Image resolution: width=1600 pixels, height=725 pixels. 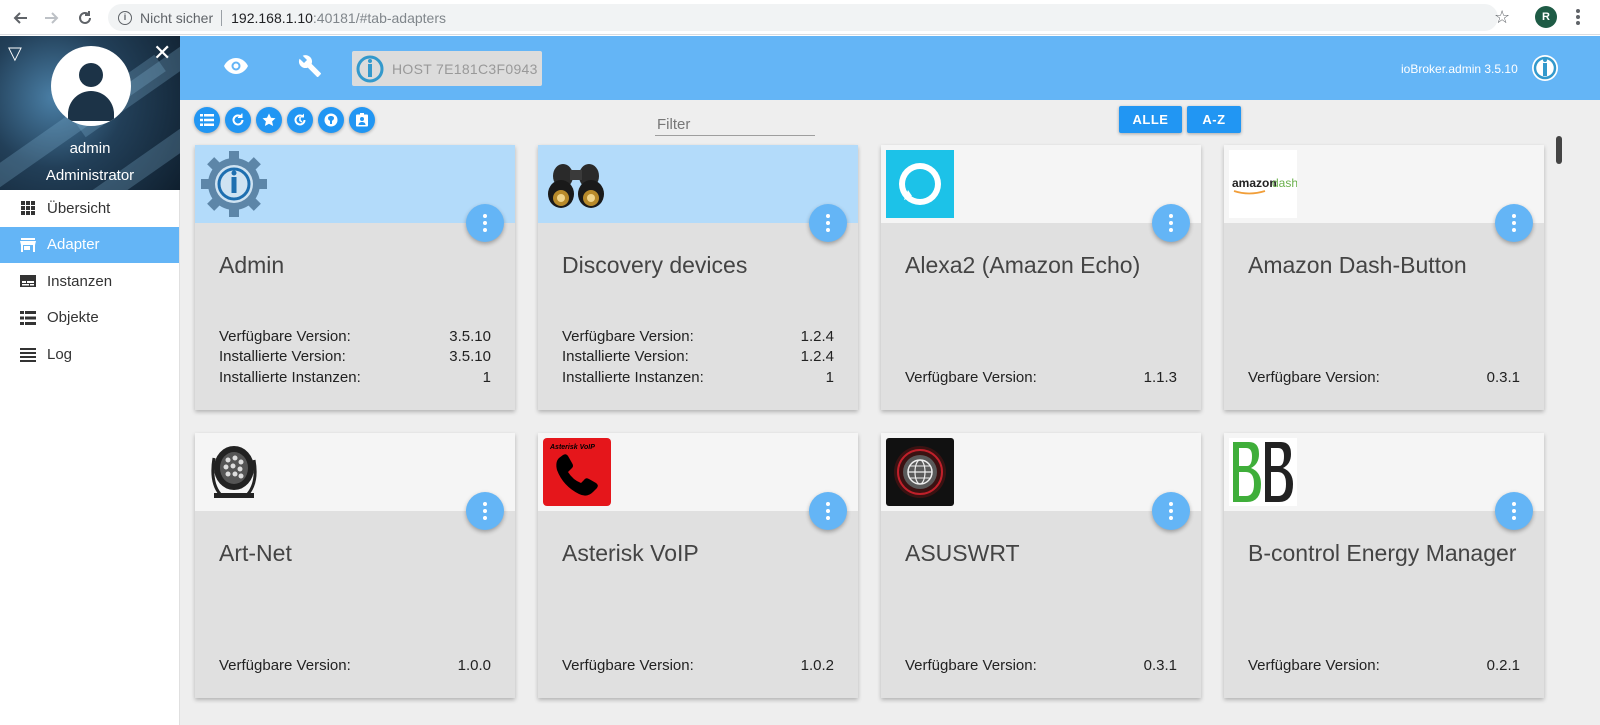 What do you see at coordinates (1284, 183) in the screenshot?
I see `logo-text: dash` at bounding box center [1284, 183].